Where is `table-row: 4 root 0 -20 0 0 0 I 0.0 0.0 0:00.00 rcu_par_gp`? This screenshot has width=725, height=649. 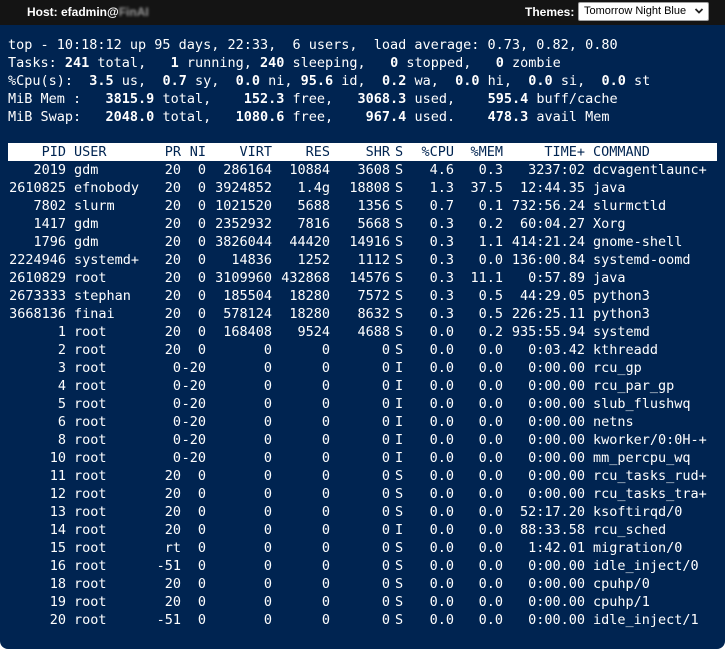 table-row: 4 root 0 -20 0 0 0 I 0.0 0.0 0:00.00 rcu_par_gp is located at coordinates (362, 386).